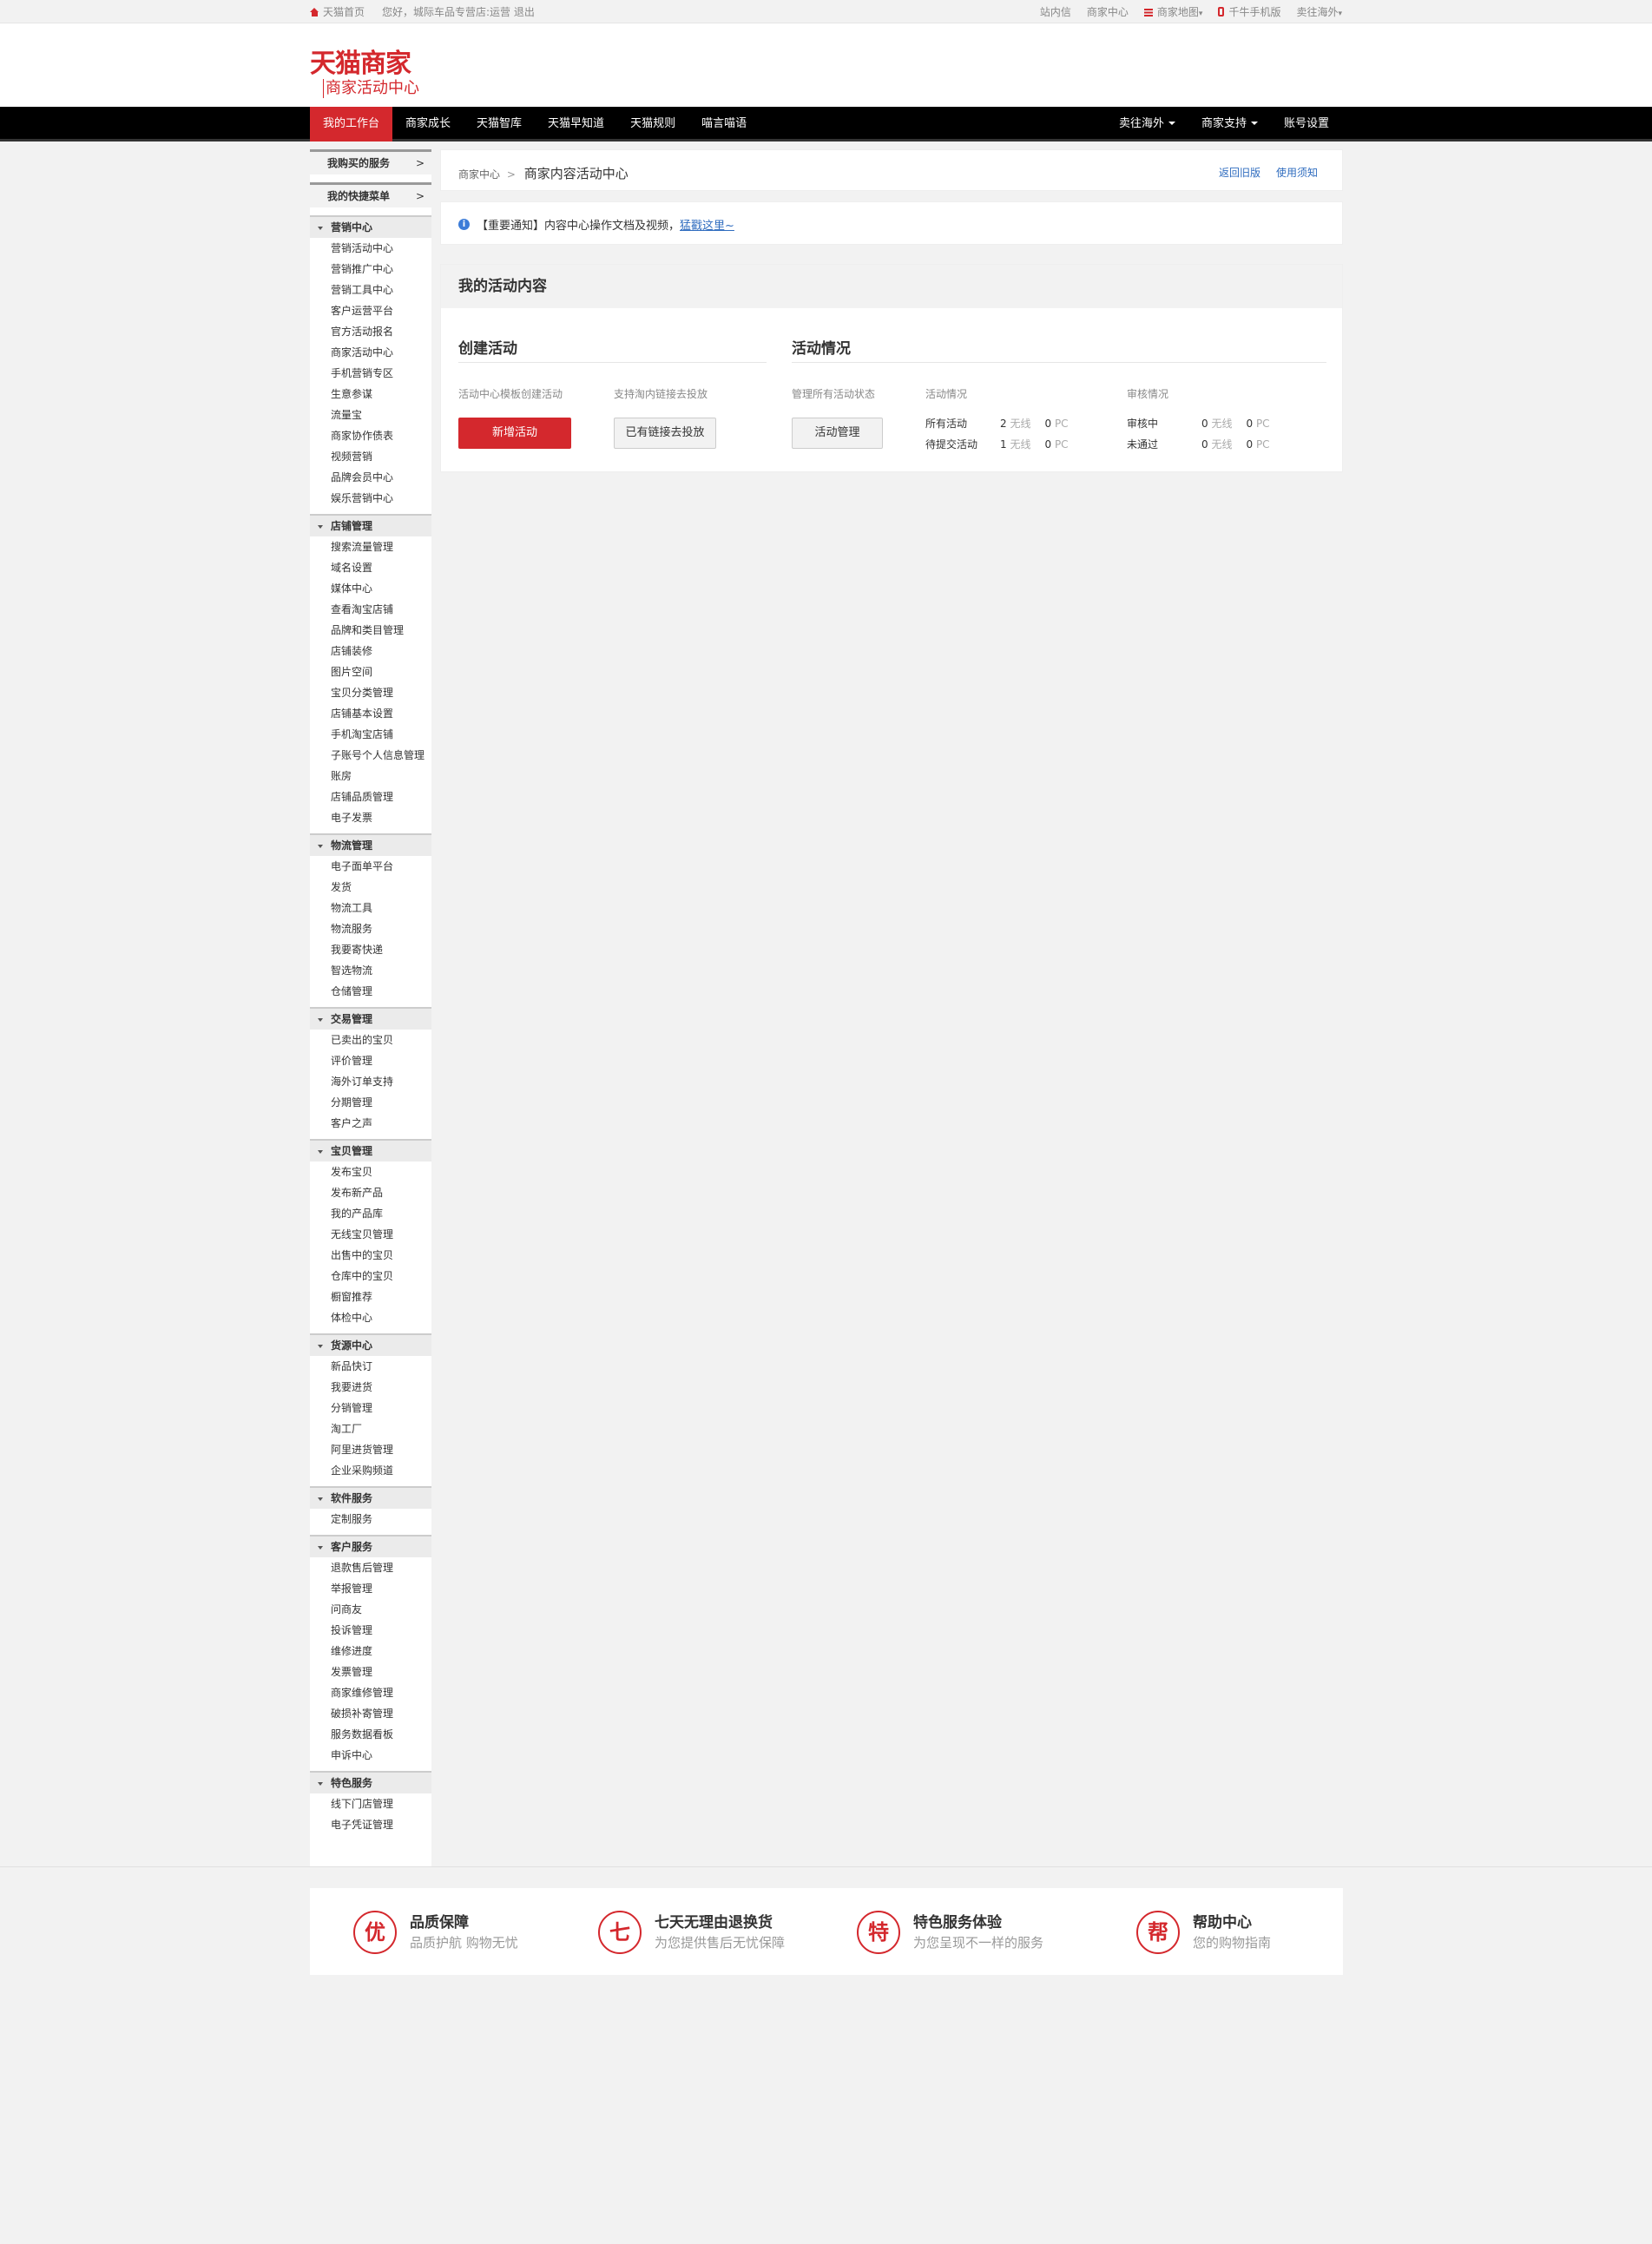  I want to click on sidebar-item: 电子发票, so click(370, 817).